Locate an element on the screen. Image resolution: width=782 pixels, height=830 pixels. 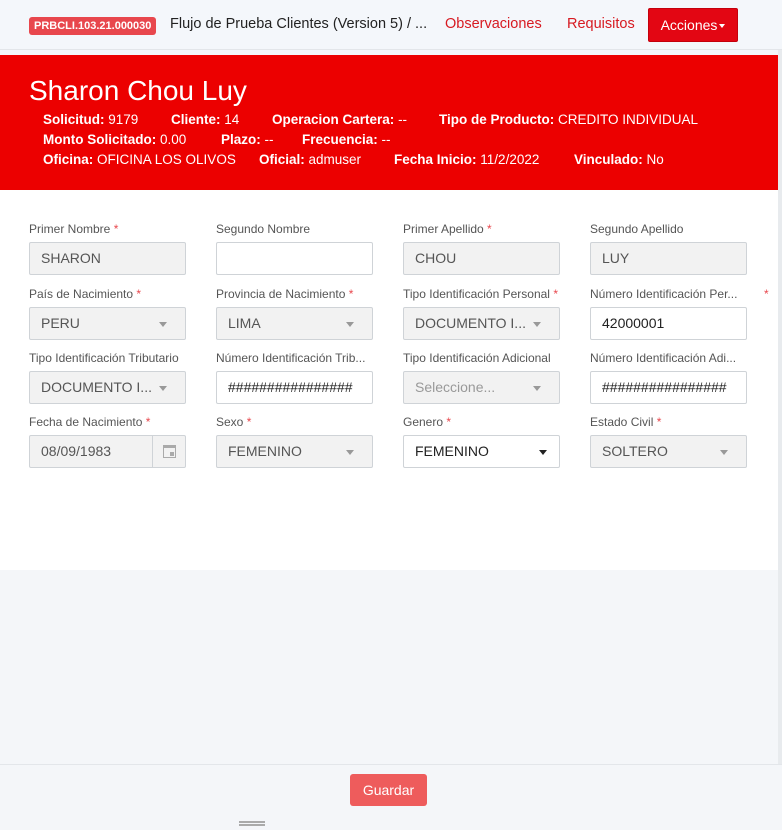
provincia-nacimiento-select: LIMA is located at coordinates (294, 323).